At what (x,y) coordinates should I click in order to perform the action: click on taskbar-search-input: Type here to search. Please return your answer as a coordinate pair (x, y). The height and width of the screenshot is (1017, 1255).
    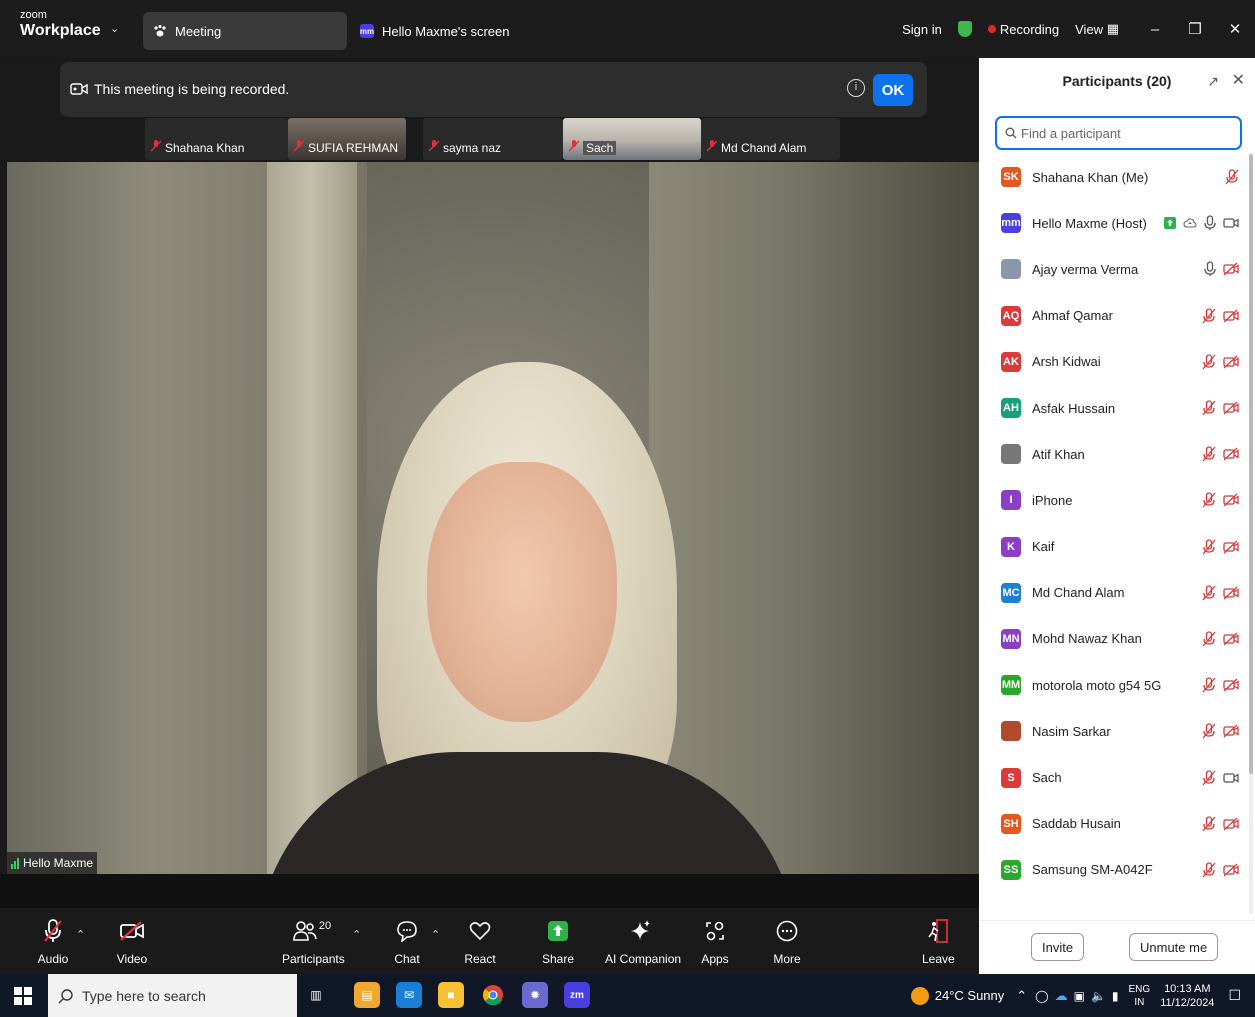
    Looking at the image, I should click on (172, 995).